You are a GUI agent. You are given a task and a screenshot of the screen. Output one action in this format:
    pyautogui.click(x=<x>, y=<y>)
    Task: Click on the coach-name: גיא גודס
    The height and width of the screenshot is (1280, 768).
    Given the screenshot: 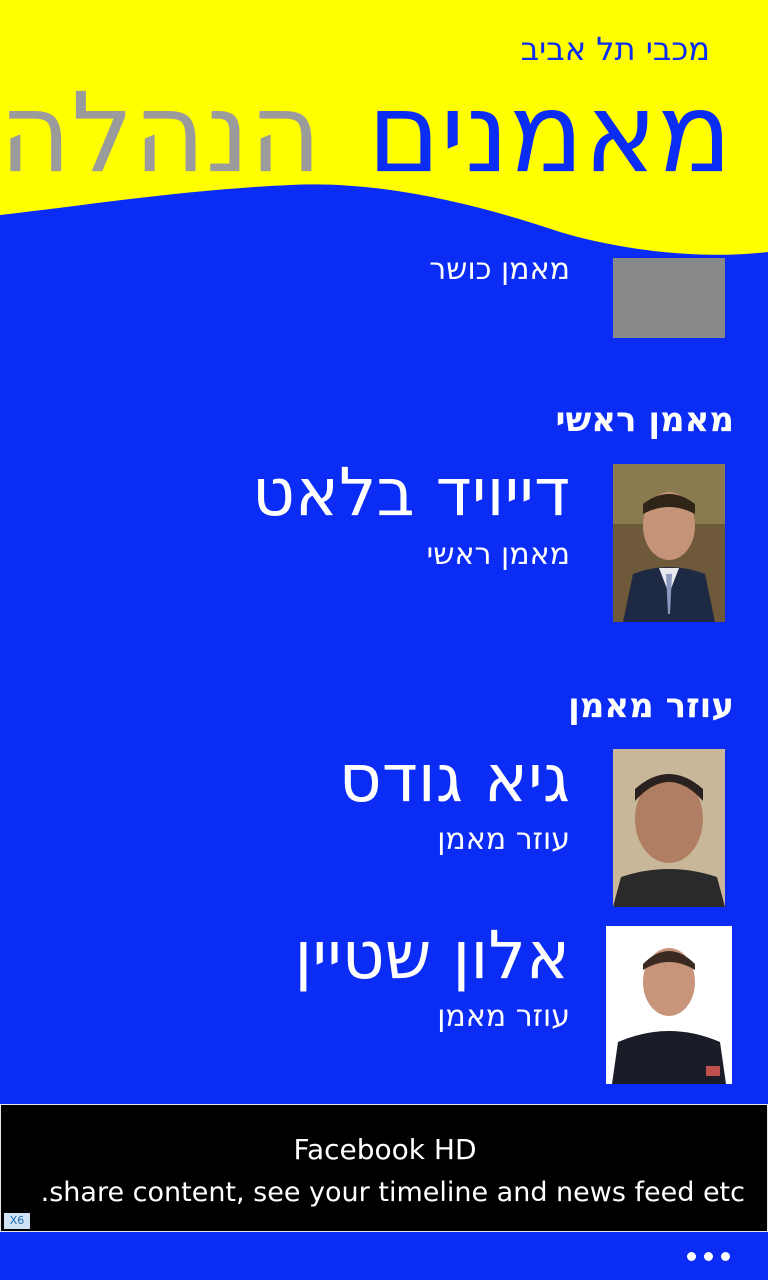 What is the action you would take?
    pyautogui.click(x=454, y=778)
    